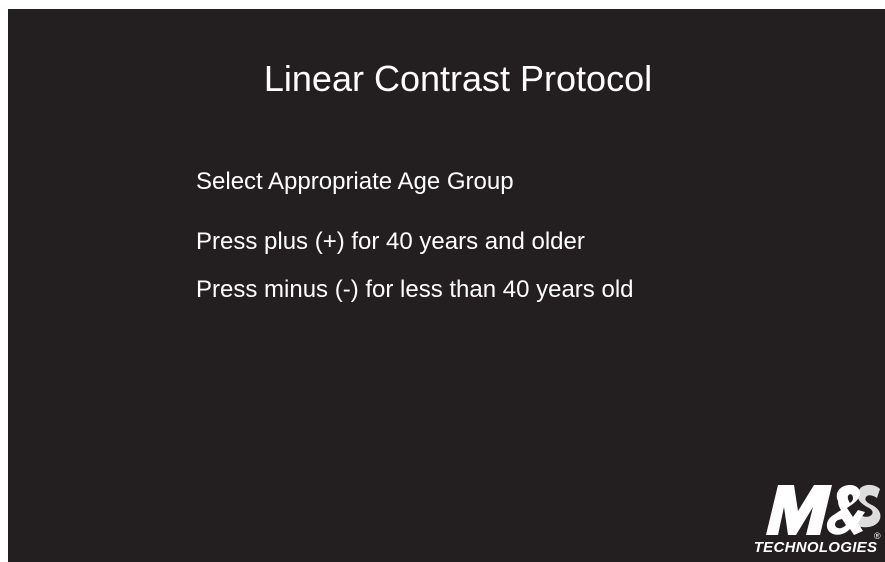 The width and height of the screenshot is (885, 562). I want to click on logo-subtitle: TECHNOLOGIES, so click(815, 547).